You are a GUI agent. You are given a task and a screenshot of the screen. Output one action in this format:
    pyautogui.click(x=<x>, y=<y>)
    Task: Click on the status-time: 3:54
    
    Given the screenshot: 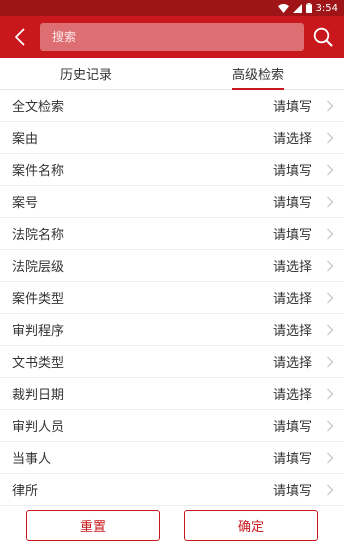 What is the action you would take?
    pyautogui.click(x=326, y=8)
    